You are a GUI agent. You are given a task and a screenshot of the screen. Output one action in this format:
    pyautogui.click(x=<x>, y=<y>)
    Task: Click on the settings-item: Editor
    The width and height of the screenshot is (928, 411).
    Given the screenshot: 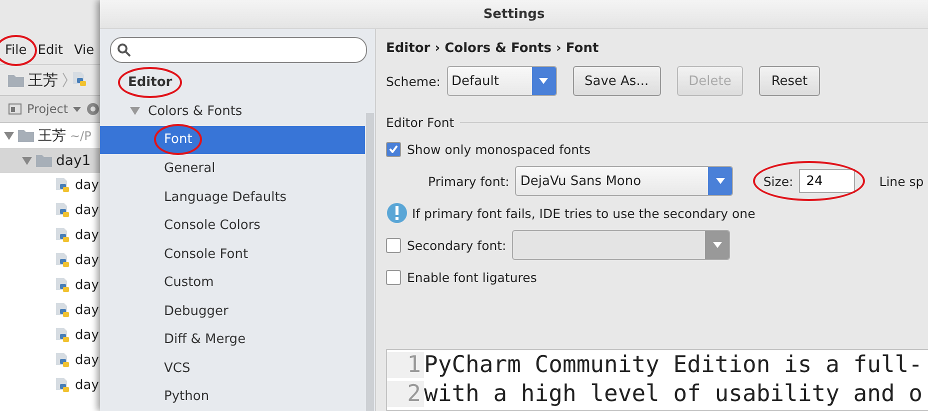 What is the action you would take?
    pyautogui.click(x=232, y=83)
    